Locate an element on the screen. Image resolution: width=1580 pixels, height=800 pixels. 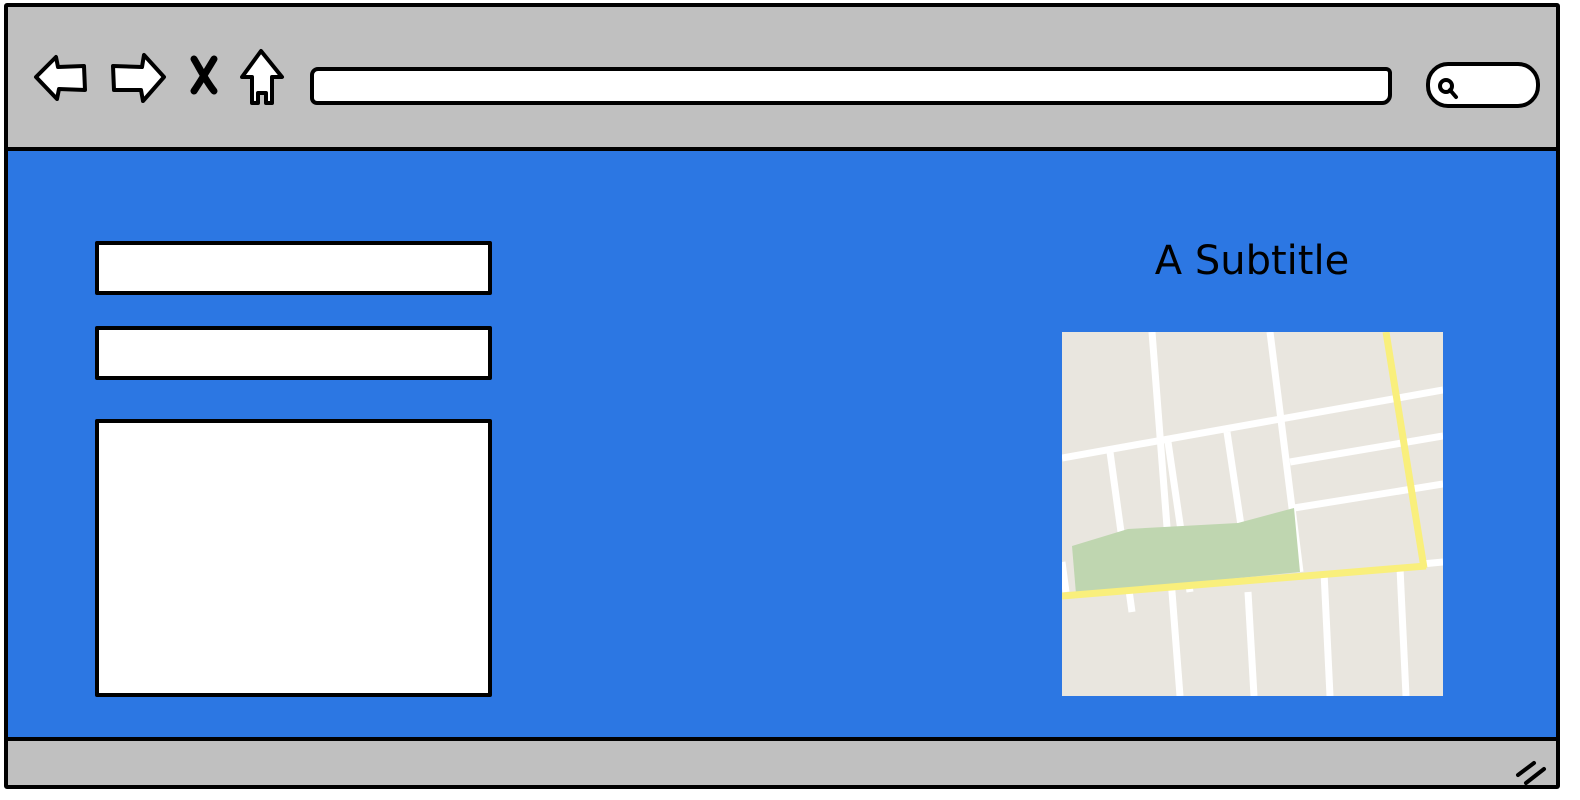
forward-arrow-icon is located at coordinates (138, 77).